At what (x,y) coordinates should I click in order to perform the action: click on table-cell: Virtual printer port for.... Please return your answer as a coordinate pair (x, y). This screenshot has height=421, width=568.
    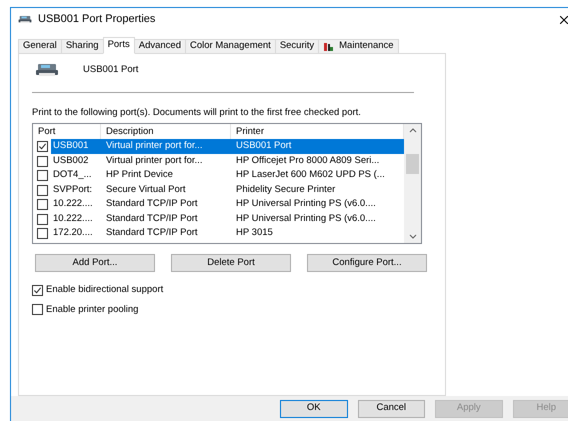
    Looking at the image, I should click on (166, 146).